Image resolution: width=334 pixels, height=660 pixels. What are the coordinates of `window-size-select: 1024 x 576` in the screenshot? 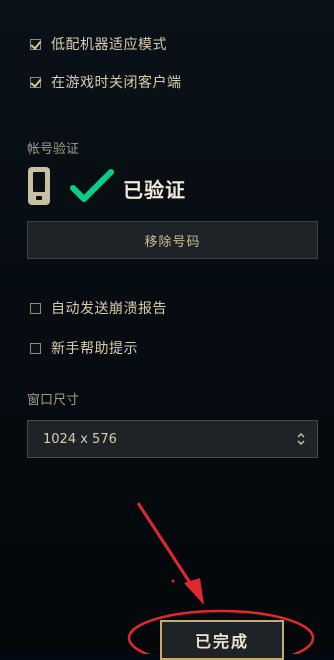 It's located at (172, 439).